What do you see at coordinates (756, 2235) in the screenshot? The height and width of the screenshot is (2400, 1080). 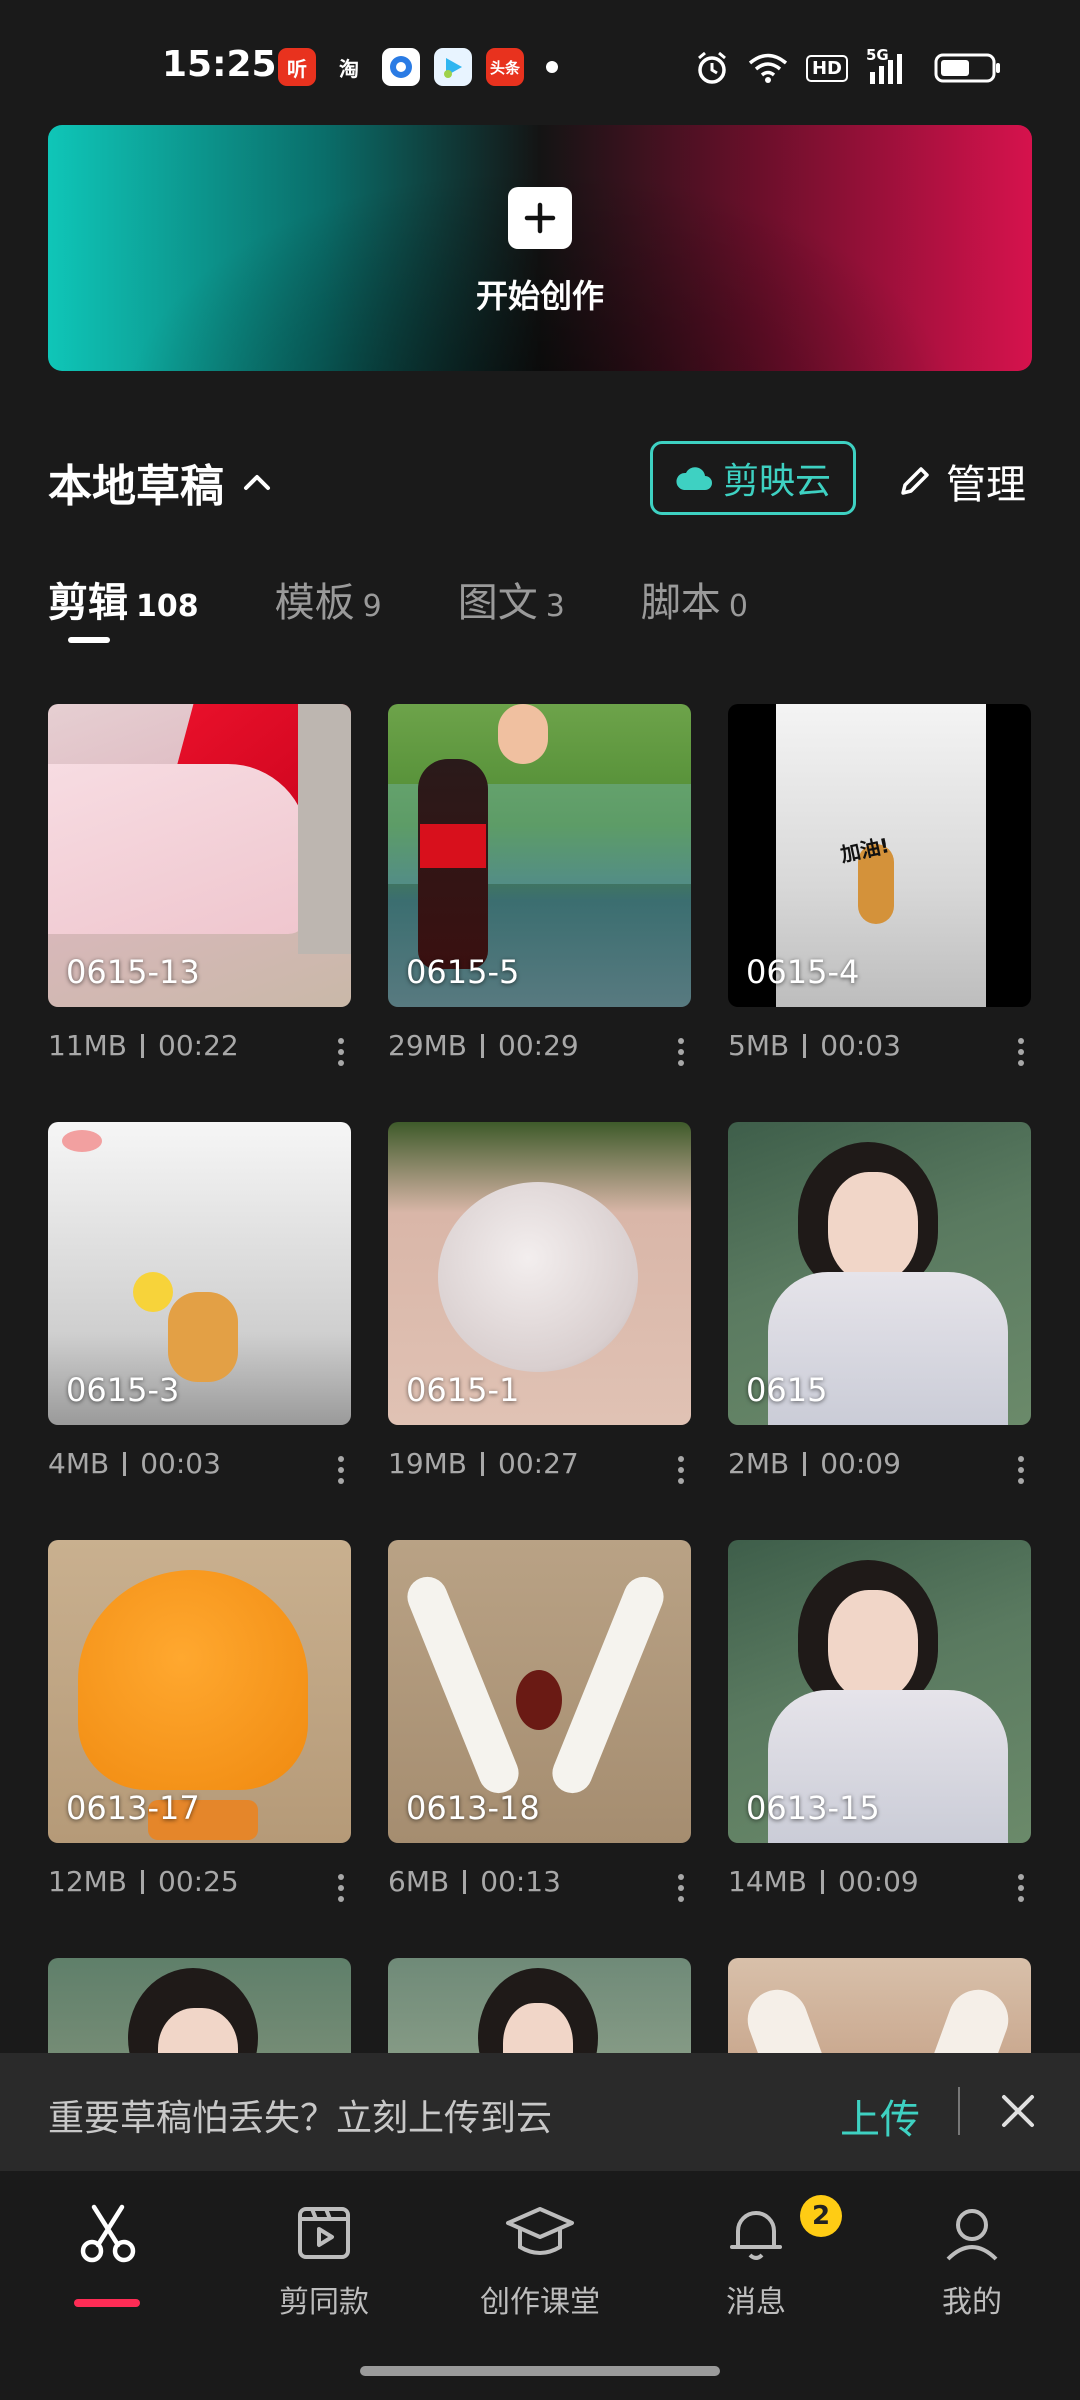 I see `bell-icon` at bounding box center [756, 2235].